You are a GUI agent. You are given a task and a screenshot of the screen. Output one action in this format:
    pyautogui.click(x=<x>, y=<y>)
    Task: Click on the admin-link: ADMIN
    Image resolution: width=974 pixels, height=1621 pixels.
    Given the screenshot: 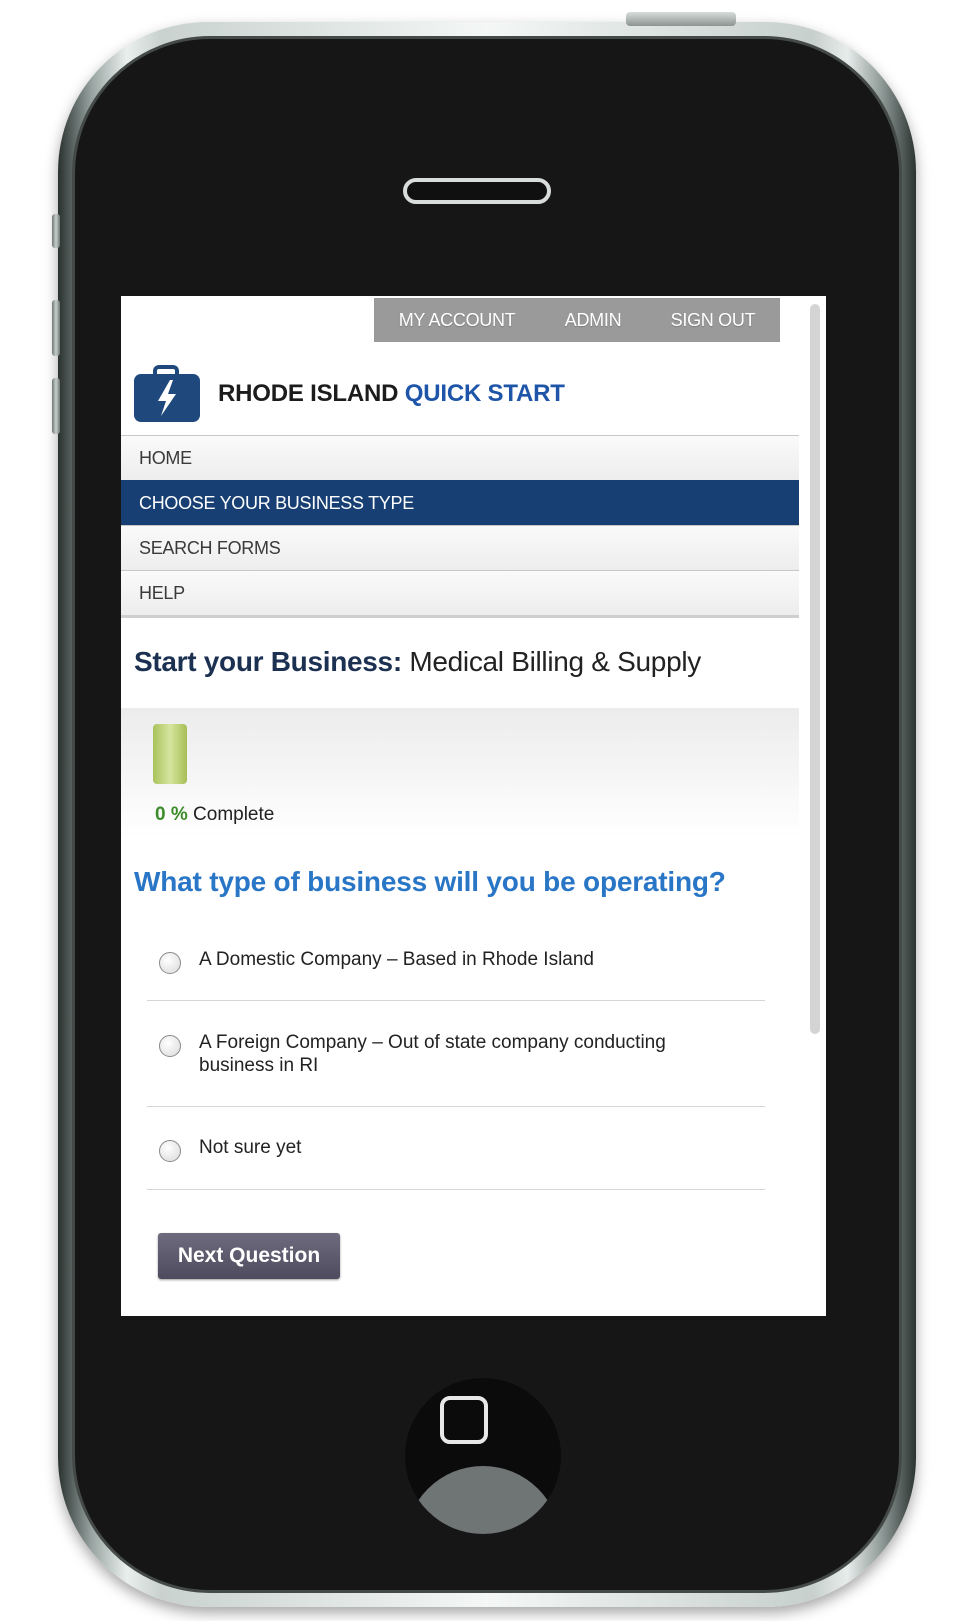 What is the action you would take?
    pyautogui.click(x=593, y=320)
    